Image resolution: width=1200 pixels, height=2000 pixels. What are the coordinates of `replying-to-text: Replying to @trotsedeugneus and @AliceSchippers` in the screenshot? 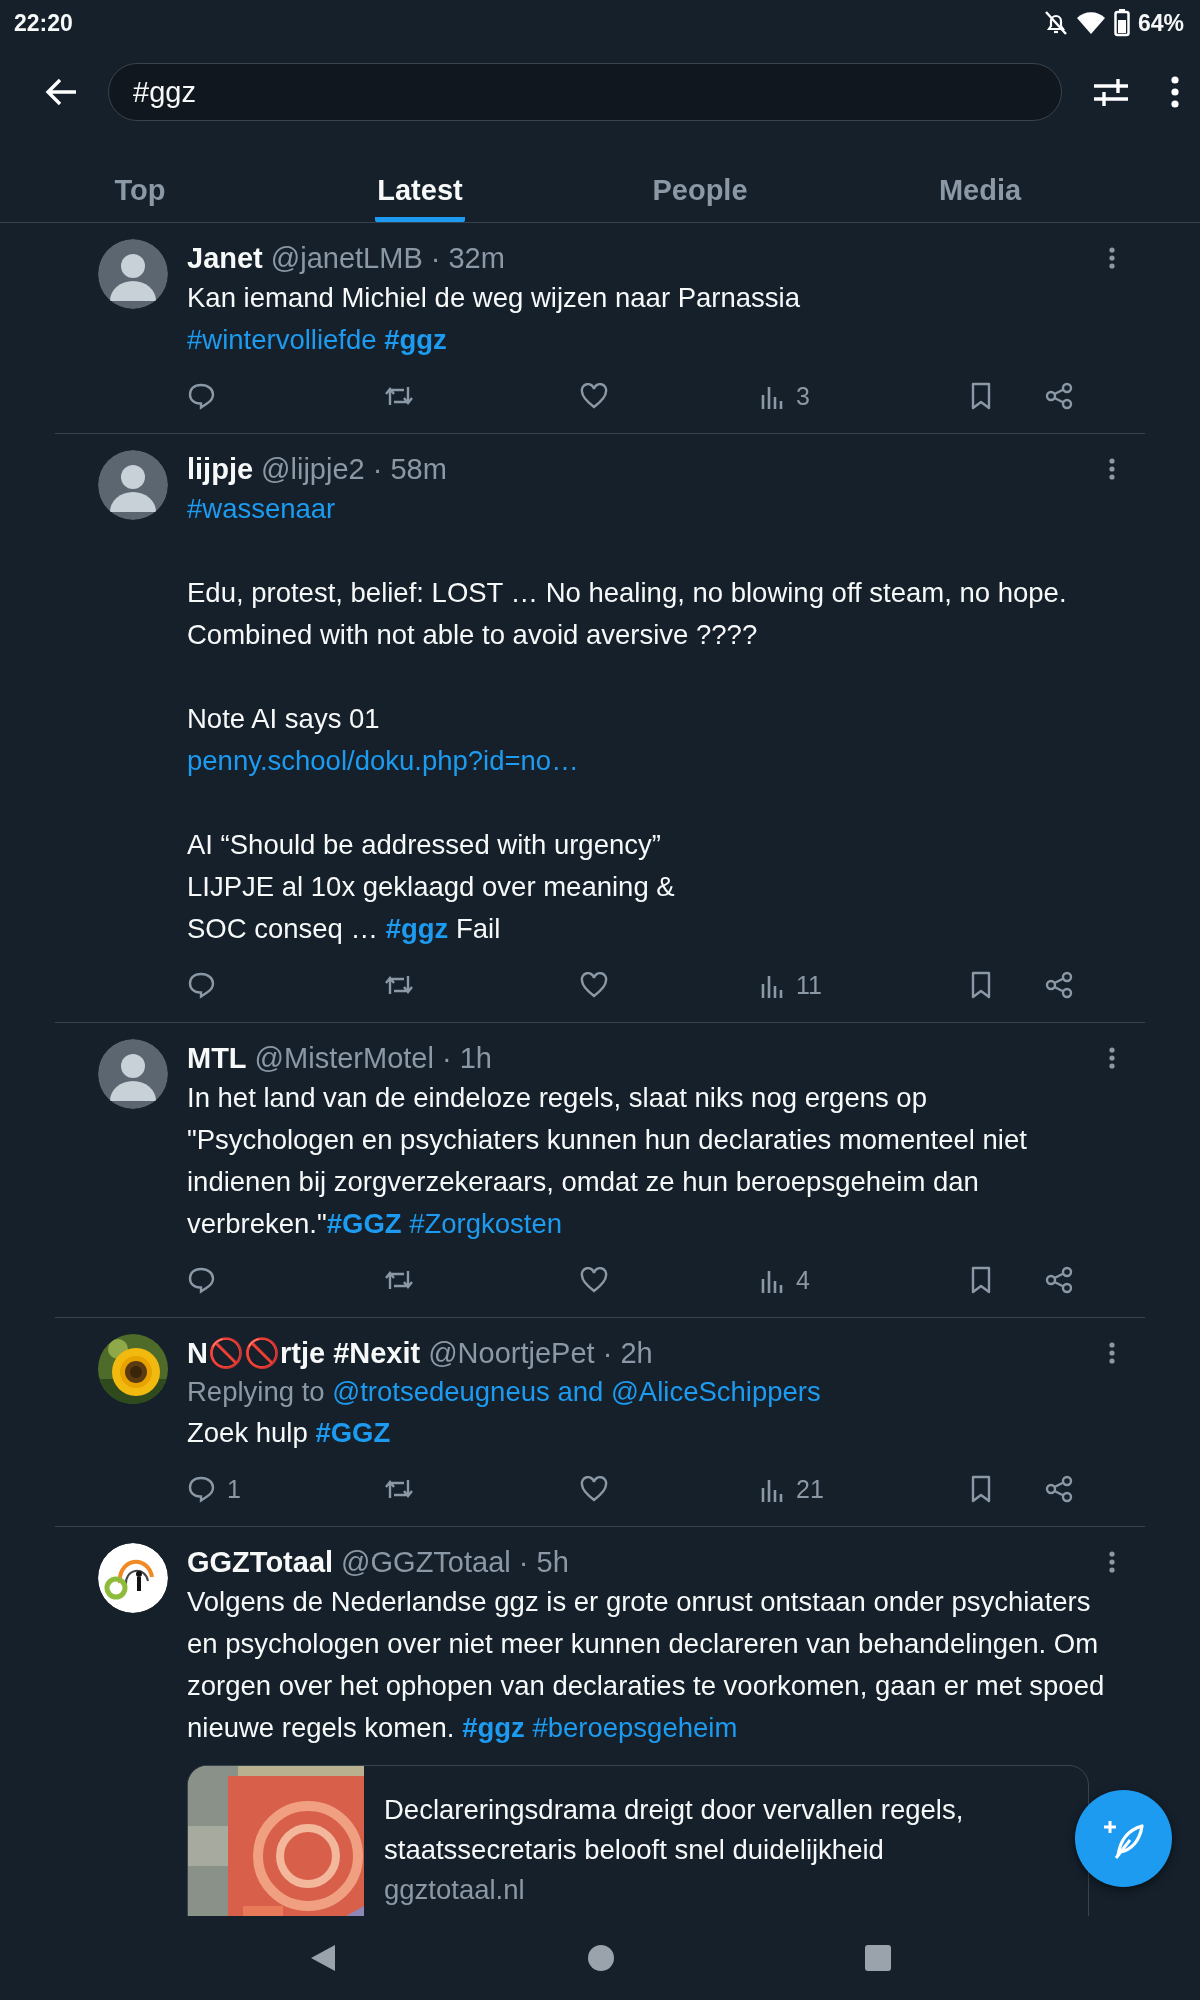 It's located at (504, 1392).